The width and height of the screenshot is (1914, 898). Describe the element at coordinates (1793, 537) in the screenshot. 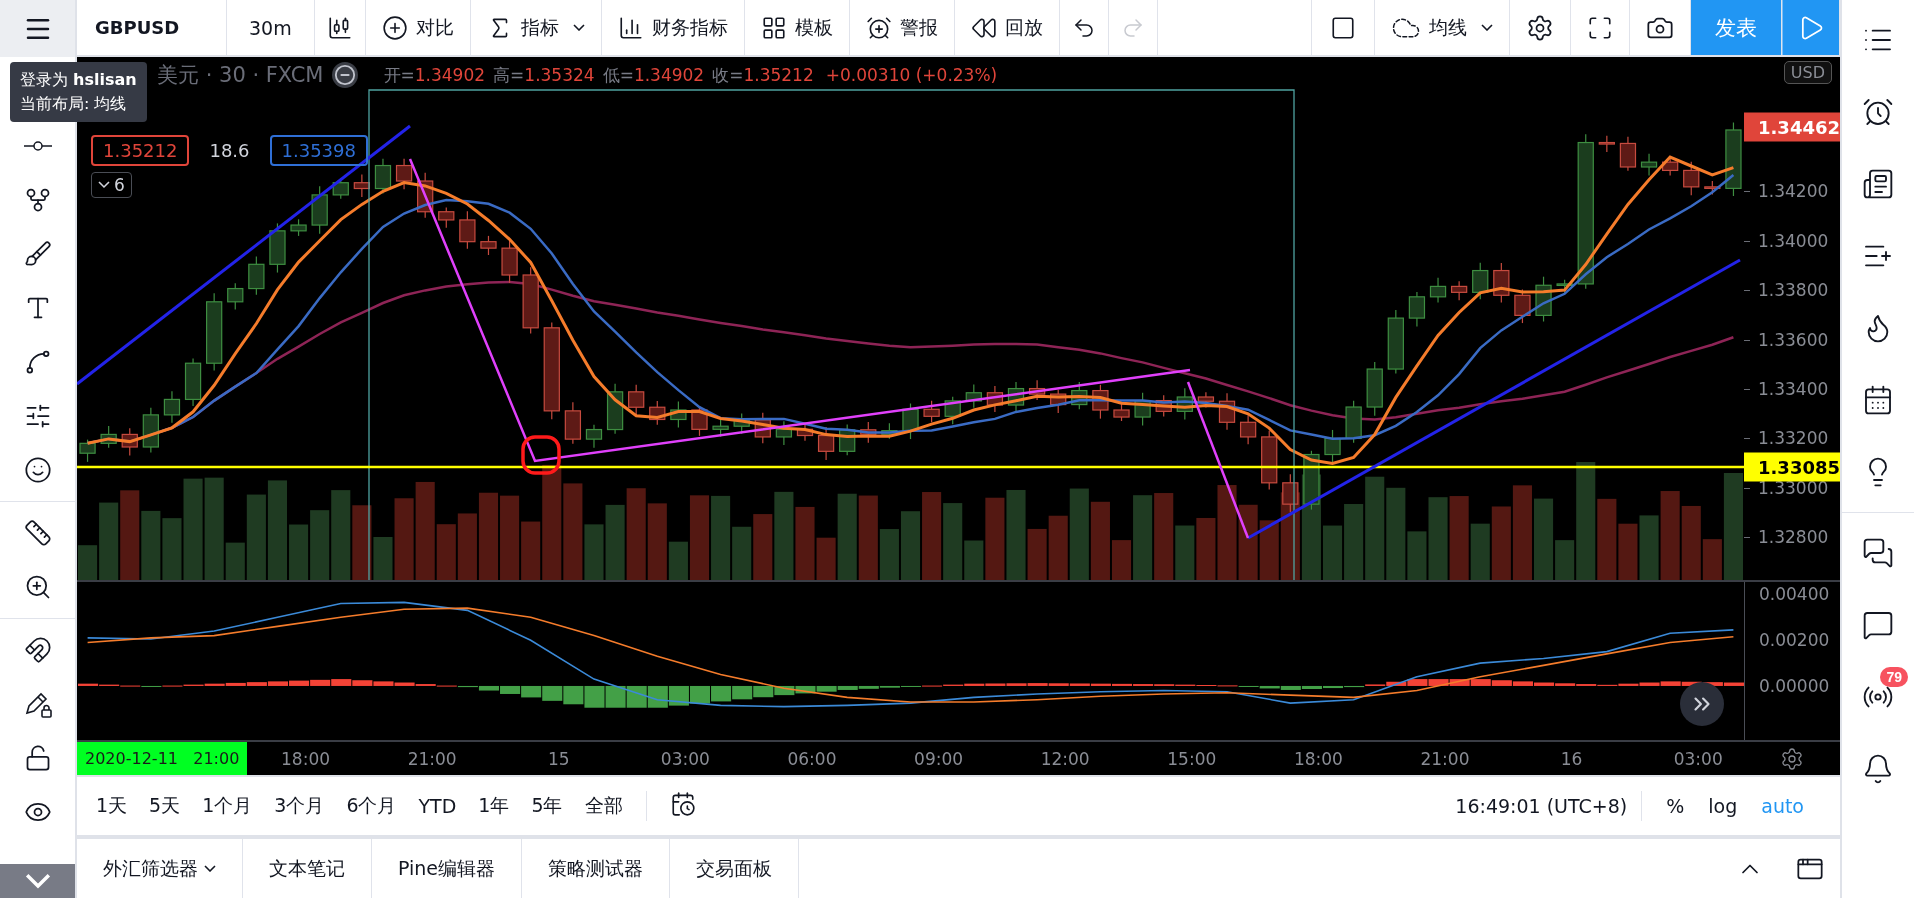

I see `price-tick: 1.32800` at that location.